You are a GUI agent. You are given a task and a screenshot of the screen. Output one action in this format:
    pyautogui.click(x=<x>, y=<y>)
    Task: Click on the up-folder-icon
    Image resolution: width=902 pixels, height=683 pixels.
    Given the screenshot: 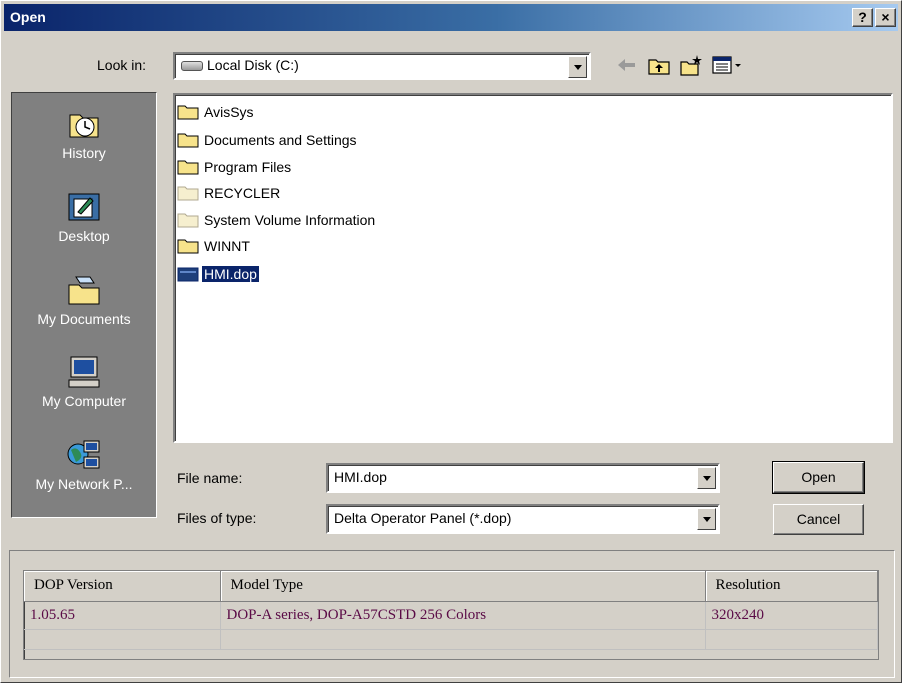 What is the action you would take?
    pyautogui.click(x=659, y=65)
    